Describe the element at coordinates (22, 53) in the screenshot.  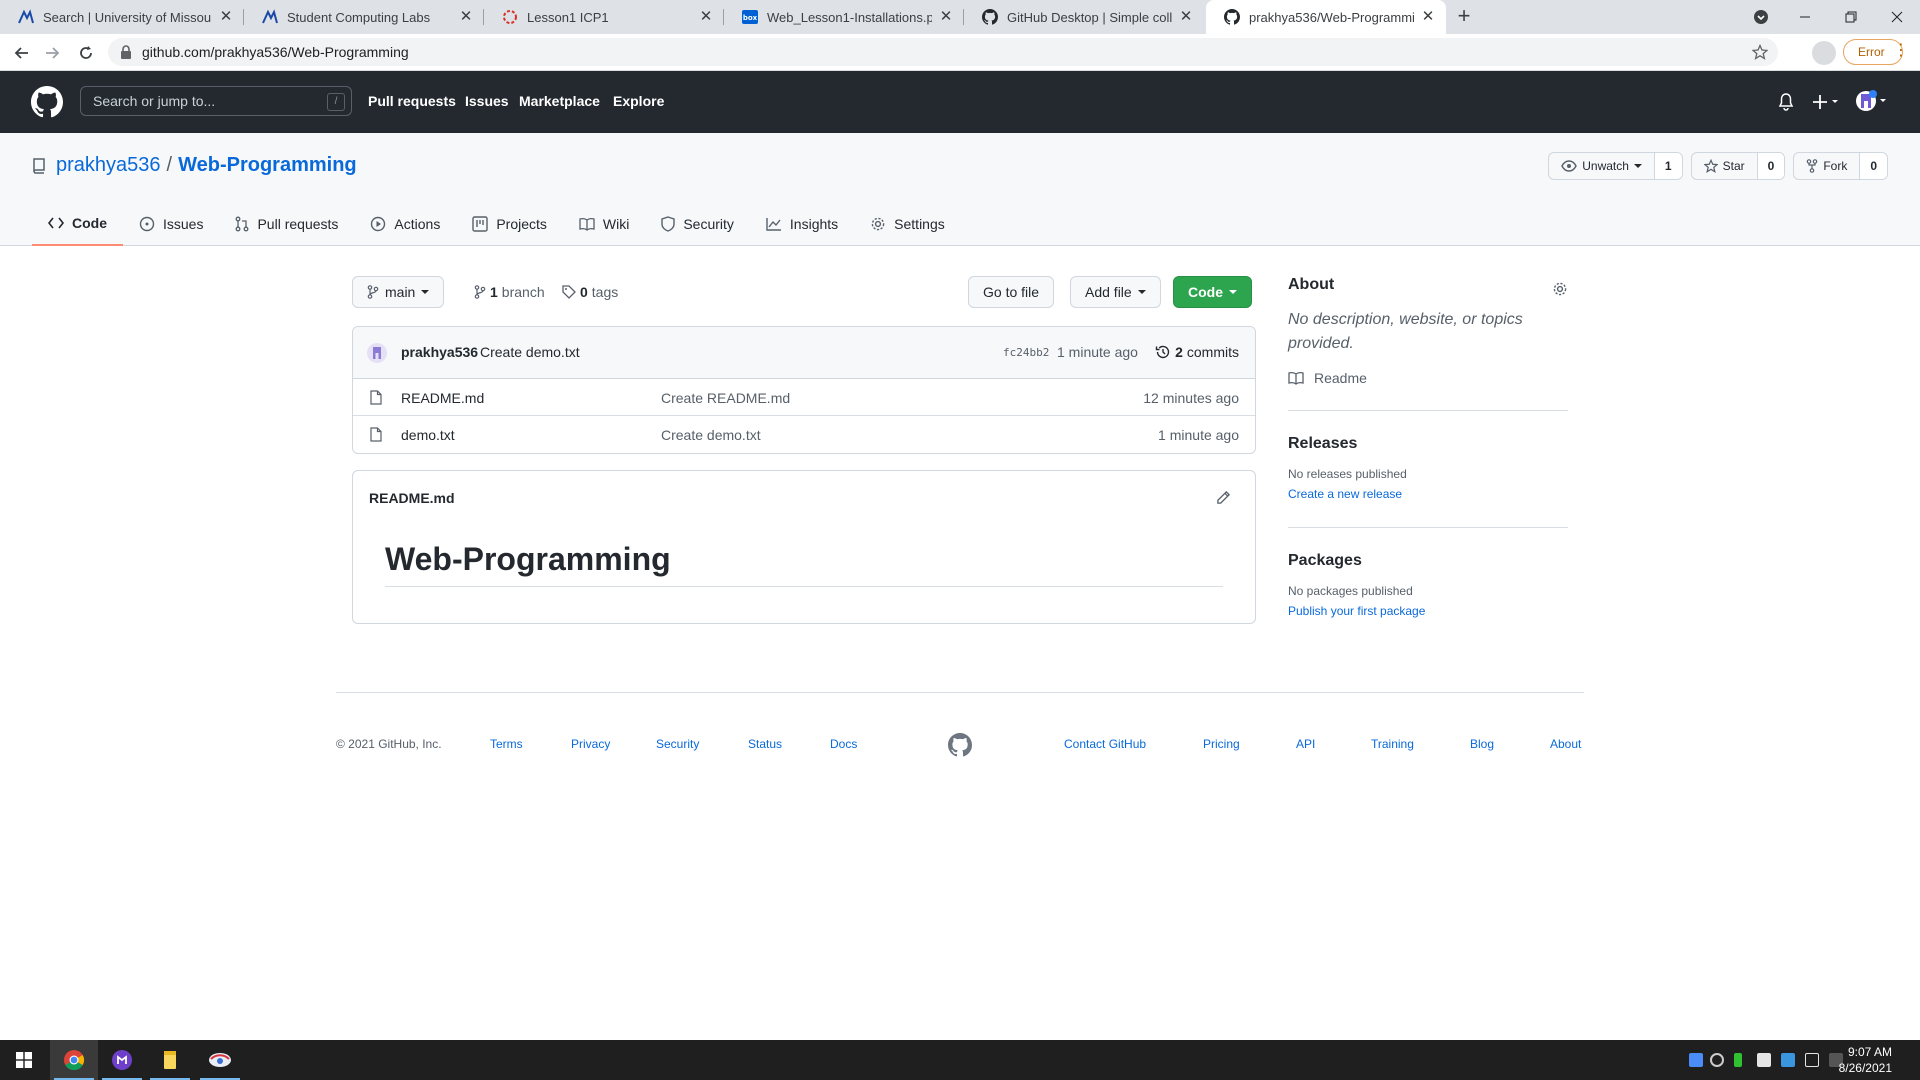
I see `back-icon` at that location.